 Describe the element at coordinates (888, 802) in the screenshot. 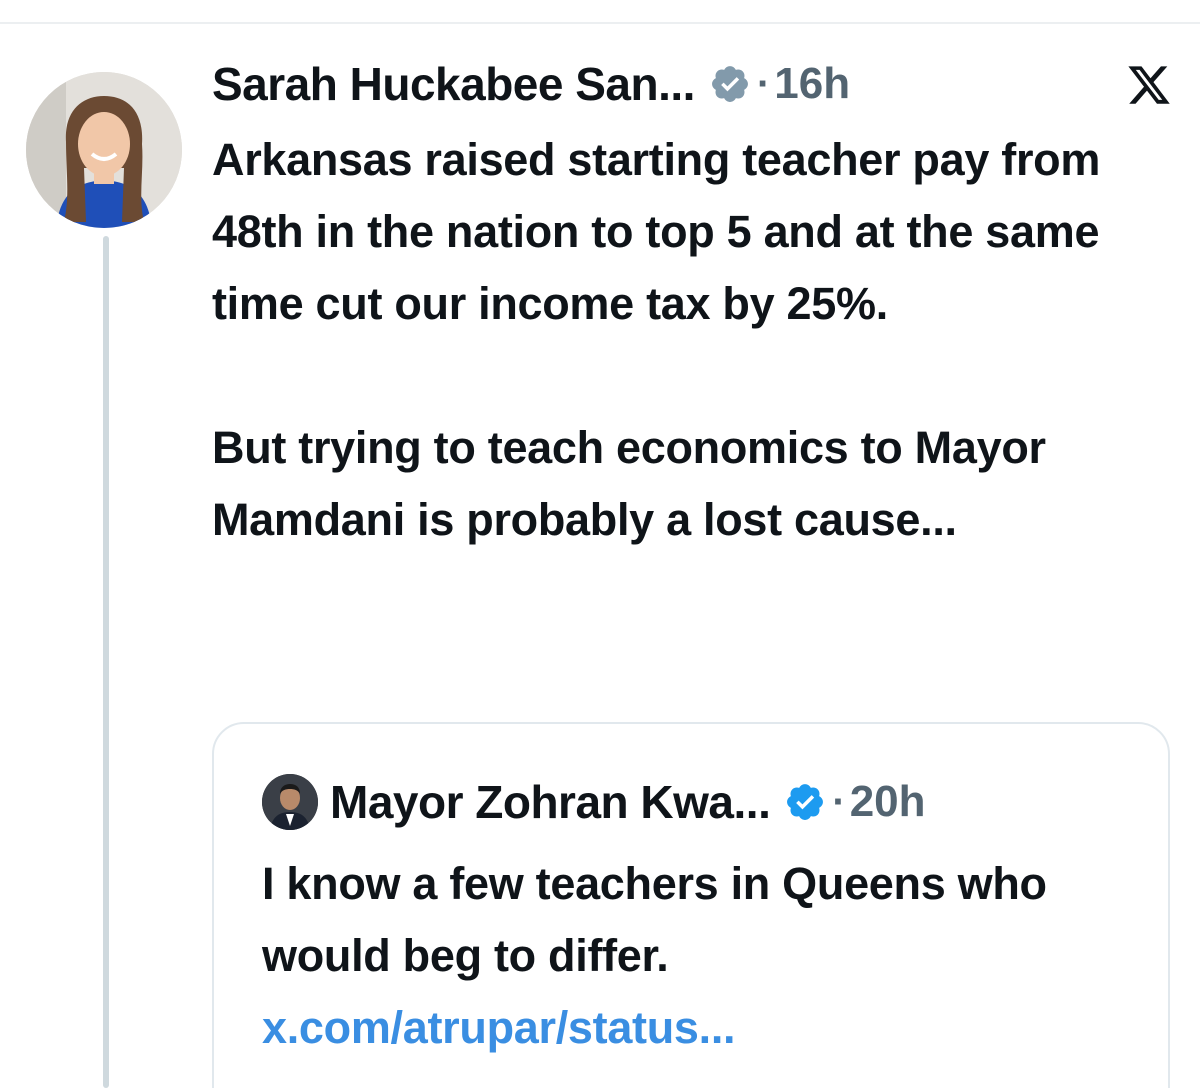

I see `quote-time: 20h` at that location.